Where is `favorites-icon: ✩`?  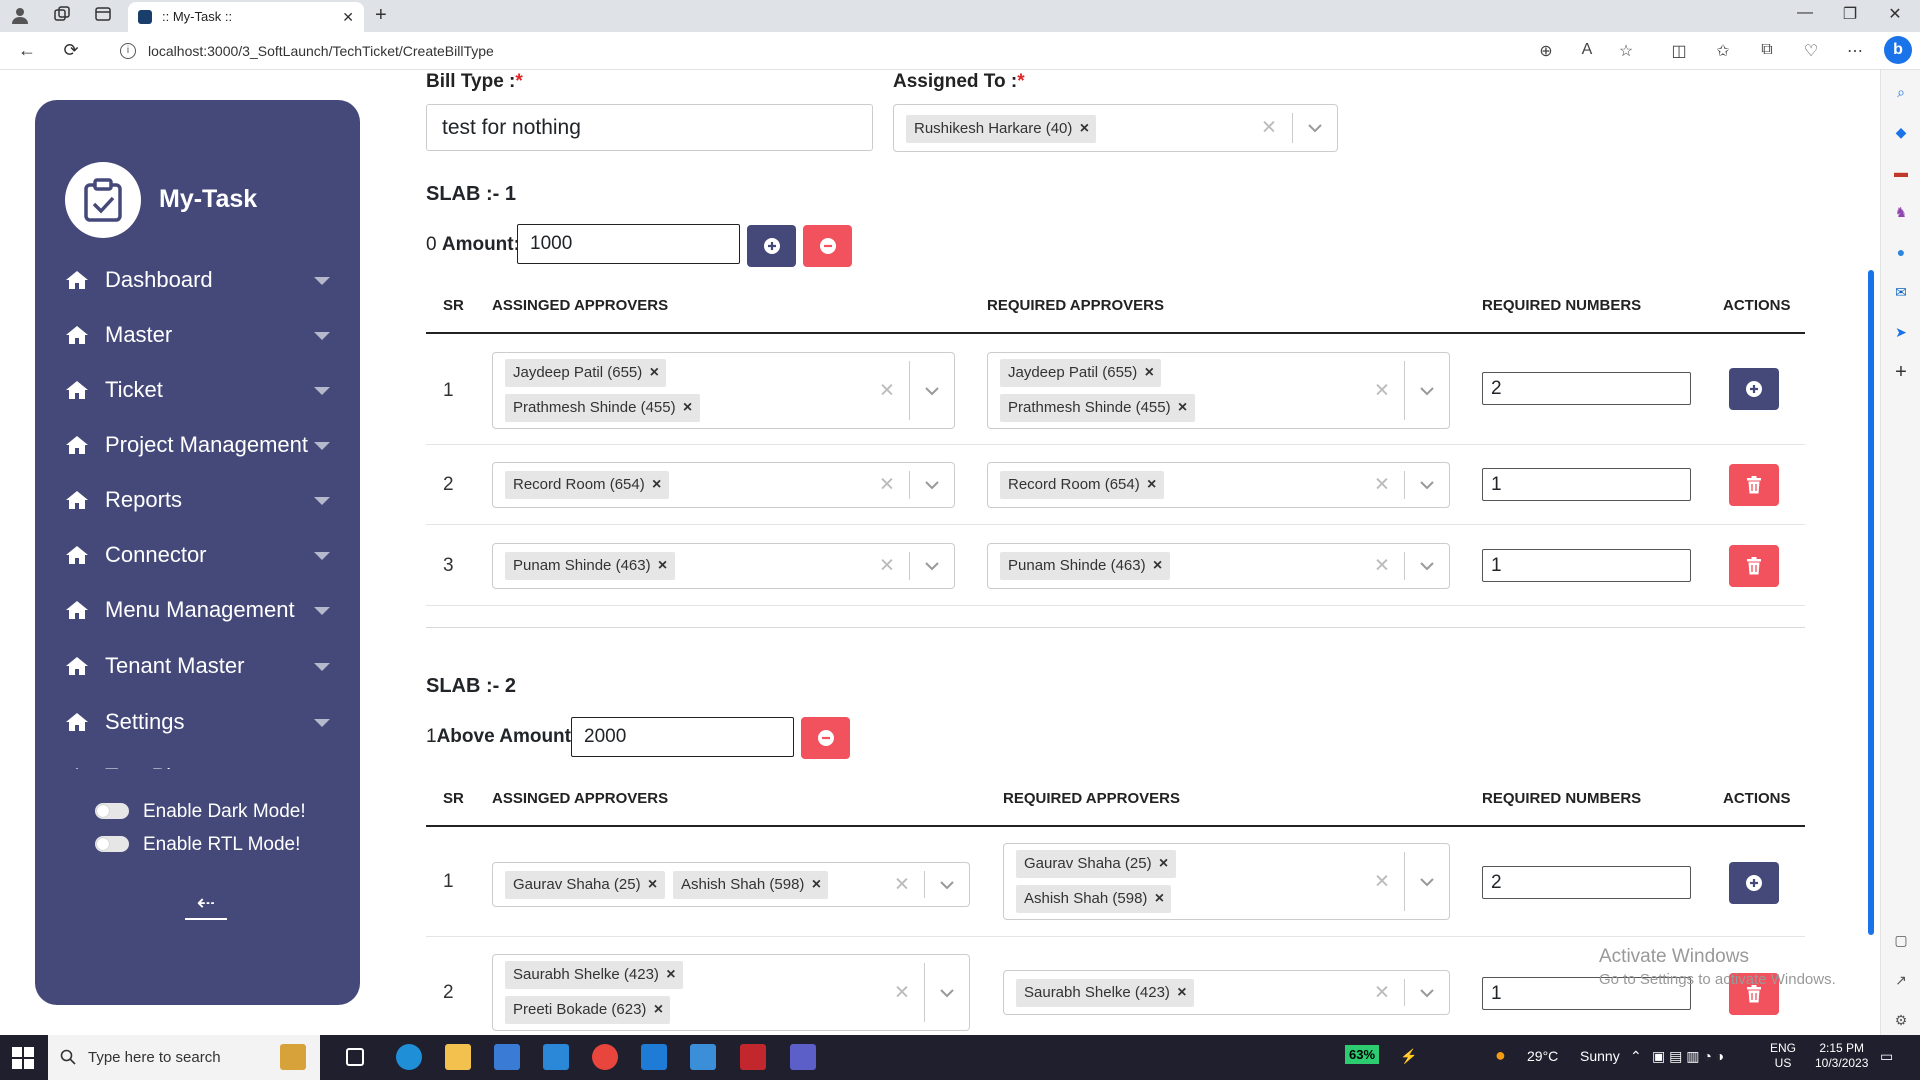 favorites-icon: ✩ is located at coordinates (1723, 51).